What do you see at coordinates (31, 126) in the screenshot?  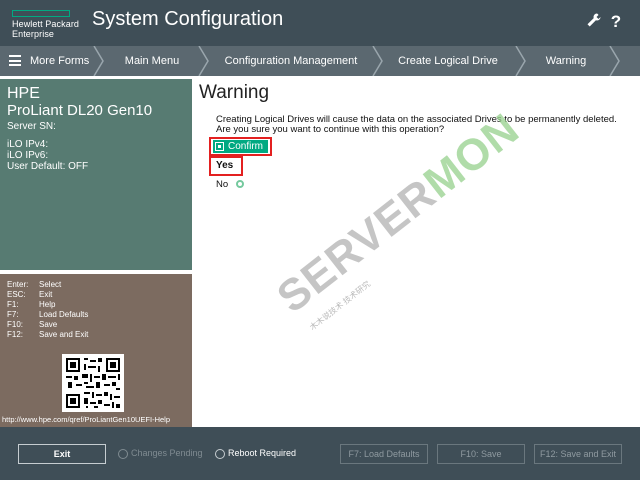 I see `server-serial: Server SN:` at bounding box center [31, 126].